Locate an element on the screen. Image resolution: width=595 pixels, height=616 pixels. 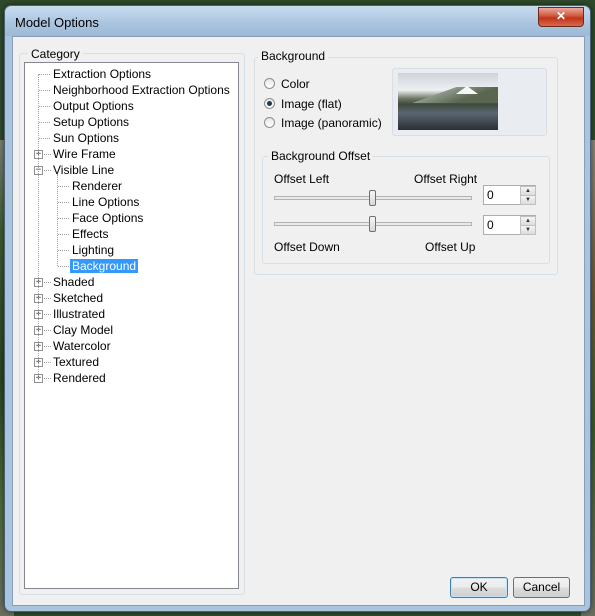
category-tree-item: Sketched is located at coordinates (78, 298).